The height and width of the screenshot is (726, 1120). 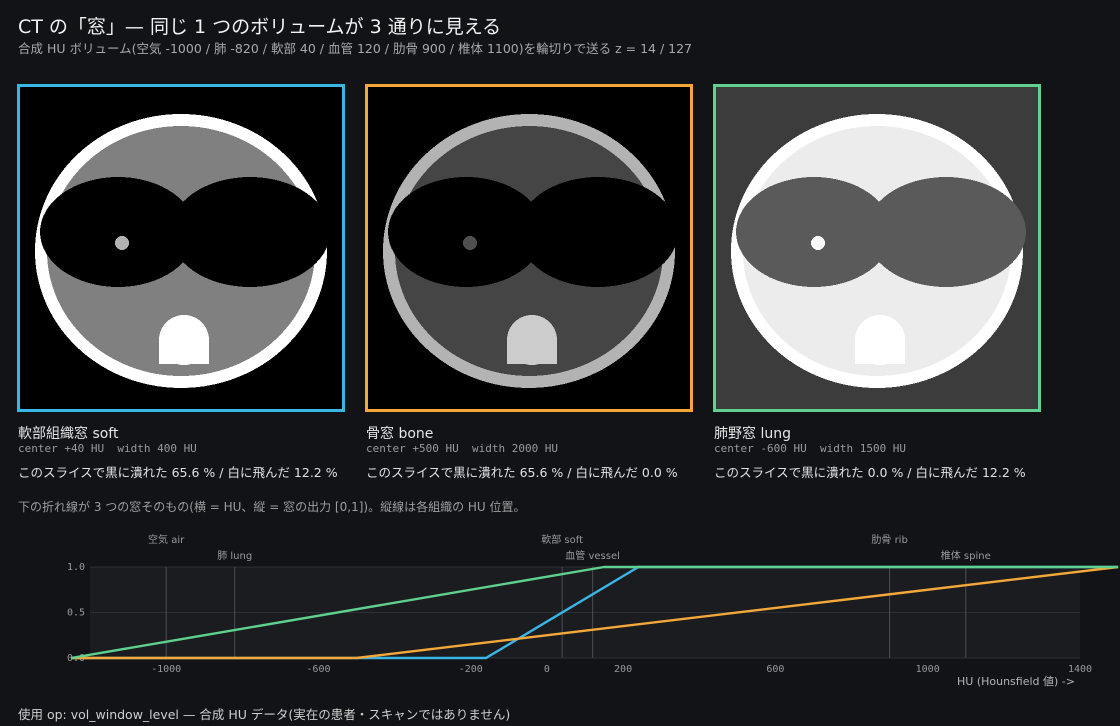 What do you see at coordinates (592, 555) in the screenshot?
I see `tissue-marker-label: 血管 vessel` at bounding box center [592, 555].